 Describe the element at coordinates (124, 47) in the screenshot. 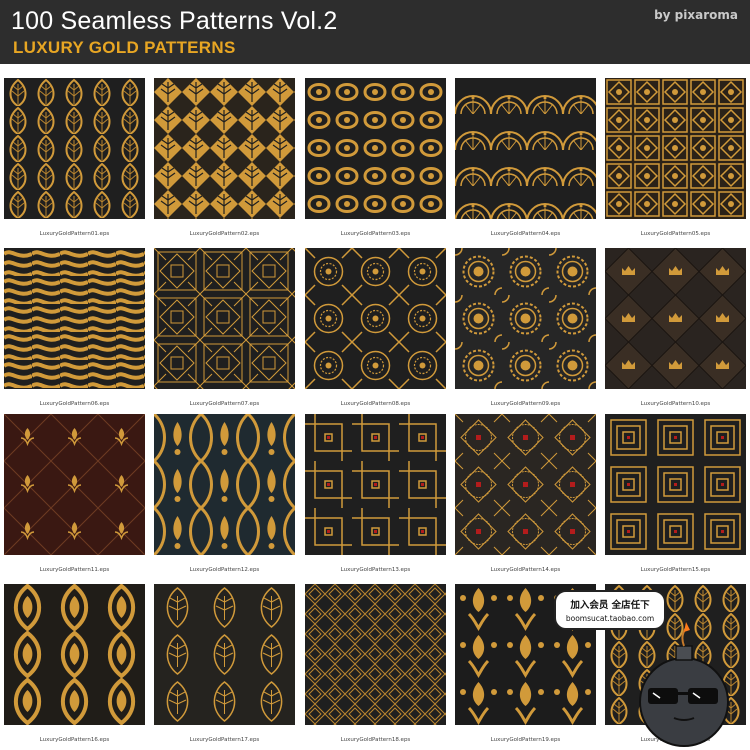

I see `page-subtitle: LUXURY GOLD PATTERNS` at that location.